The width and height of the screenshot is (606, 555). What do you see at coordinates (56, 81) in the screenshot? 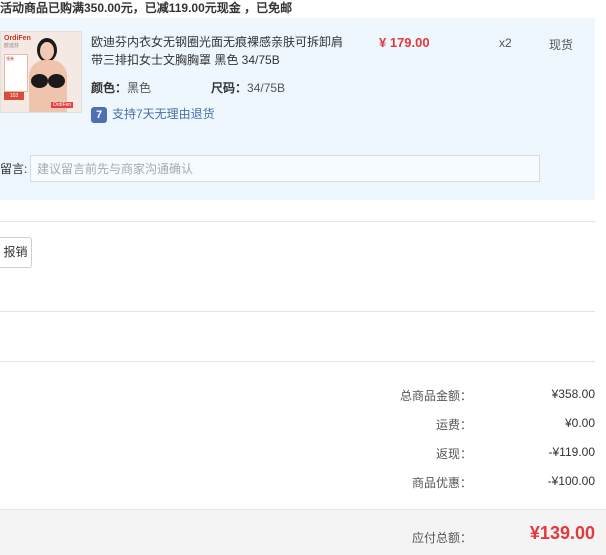
I see `bra-cup-right` at bounding box center [56, 81].